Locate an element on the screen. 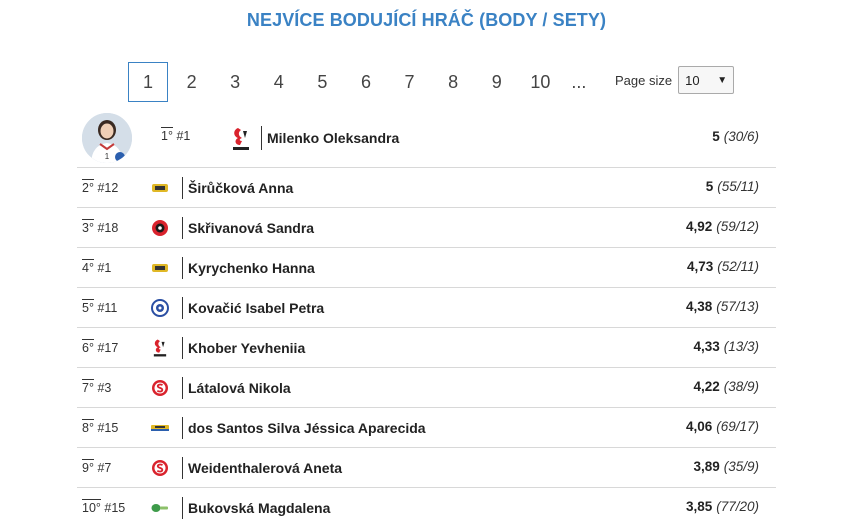  player-name: Kovačić Isabel Petra is located at coordinates (256, 308).